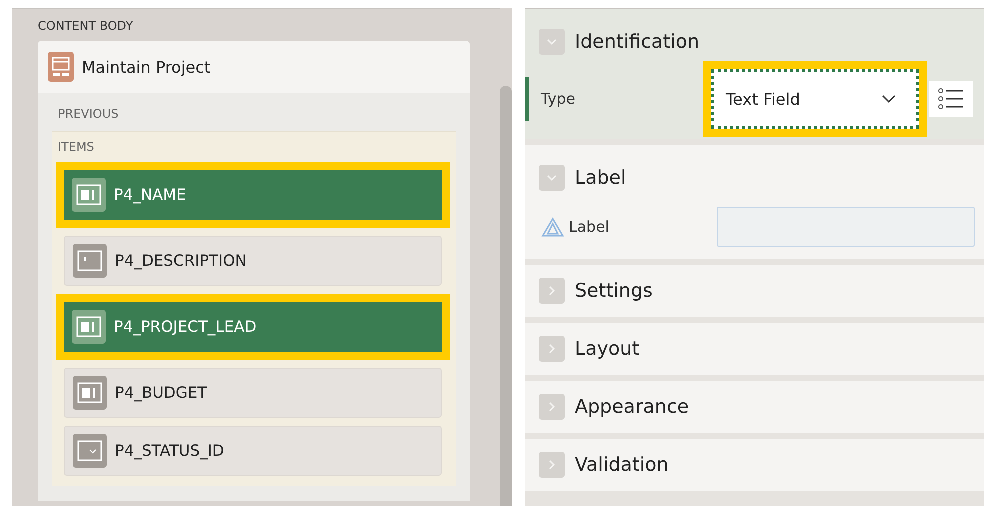 Image resolution: width=984 pixels, height=506 pixels. What do you see at coordinates (575, 227) in the screenshot?
I see `property-label: Label` at bounding box center [575, 227].